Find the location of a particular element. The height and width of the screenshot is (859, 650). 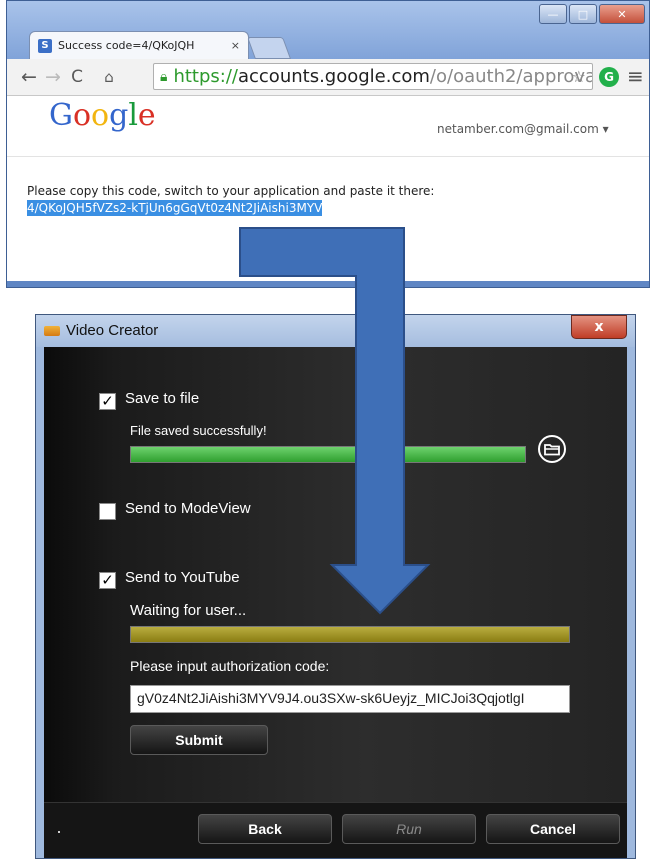

account-menu: netamber.com@gmail.com ▾ is located at coordinates (523, 129).